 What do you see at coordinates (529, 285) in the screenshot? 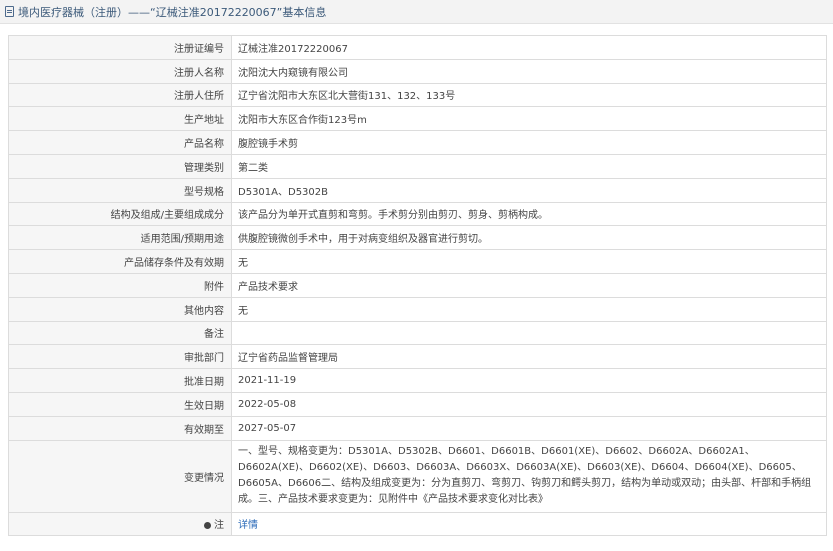
I see `row-value: 产品技术要求` at bounding box center [529, 285].